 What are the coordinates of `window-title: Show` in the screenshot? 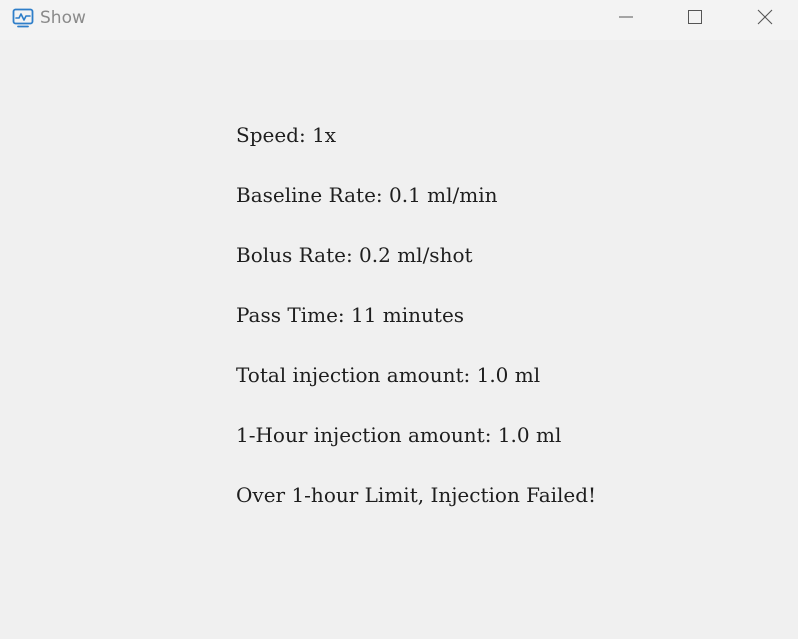 It's located at (63, 18).